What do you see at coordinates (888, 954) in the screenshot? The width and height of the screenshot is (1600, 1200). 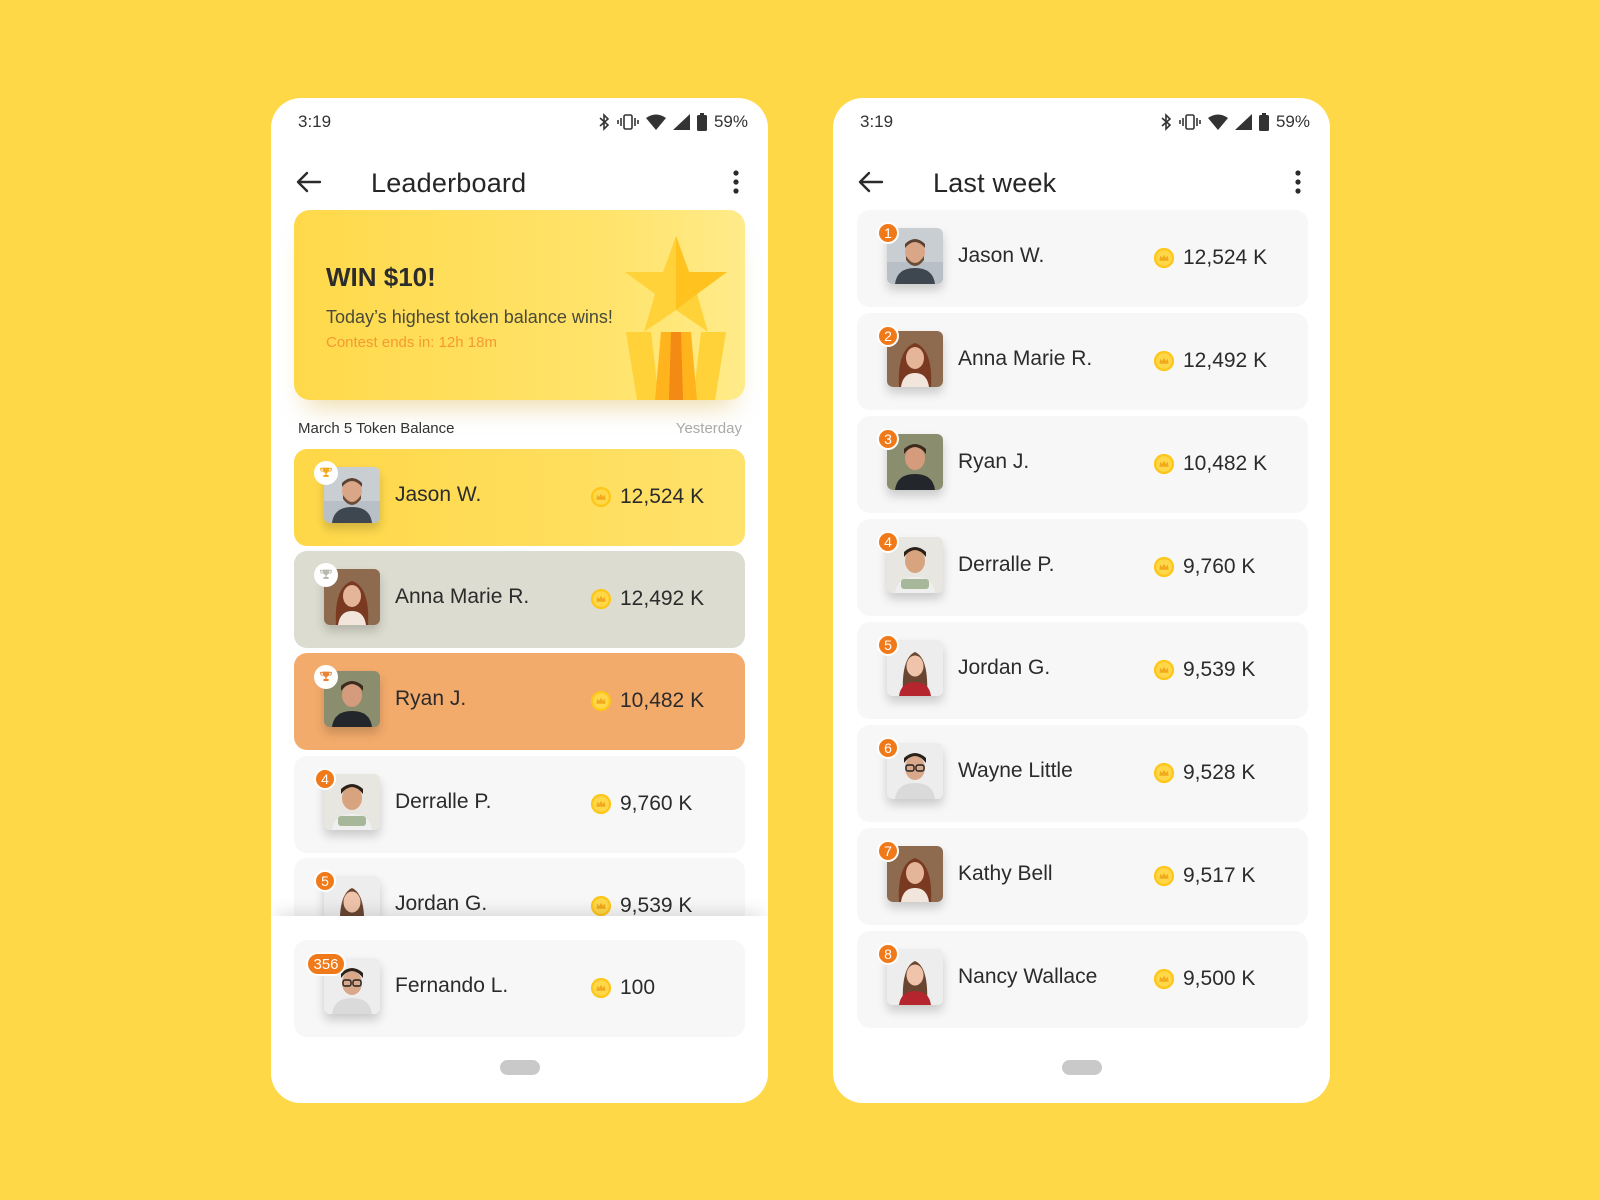 I see `rank-badge: 8` at bounding box center [888, 954].